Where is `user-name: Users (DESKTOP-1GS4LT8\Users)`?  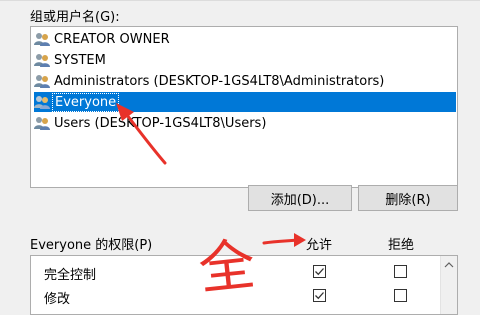 user-name: Users (DESKTOP-1GS4LT8\Users) is located at coordinates (160, 123).